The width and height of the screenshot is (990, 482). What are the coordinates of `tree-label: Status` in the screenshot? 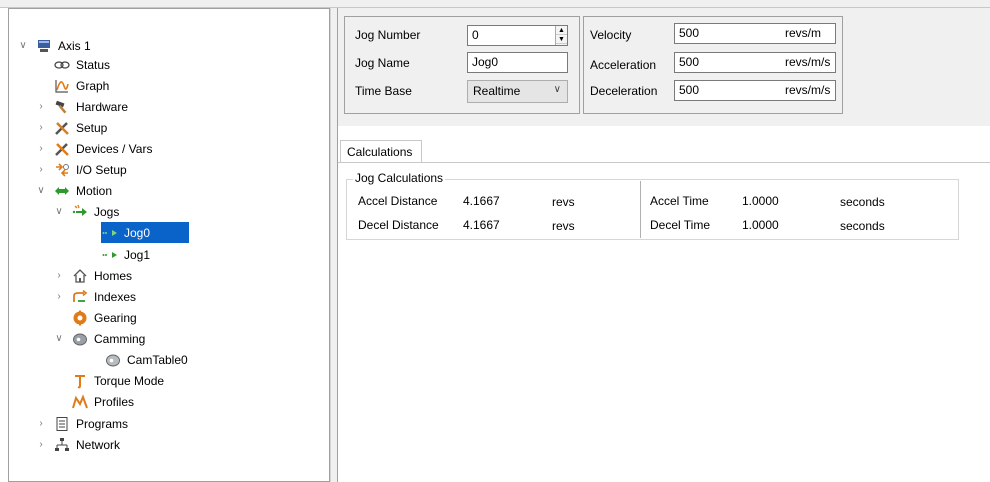 It's located at (93, 64).